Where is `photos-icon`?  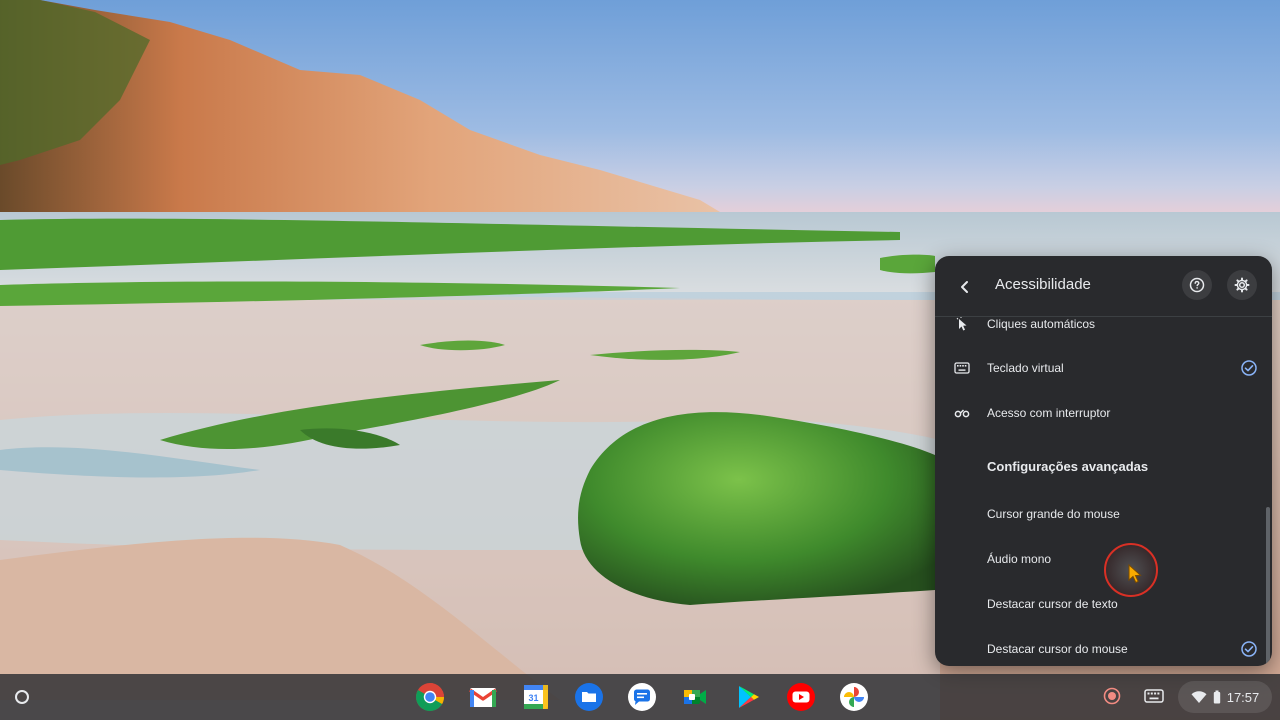 photos-icon is located at coordinates (854, 697).